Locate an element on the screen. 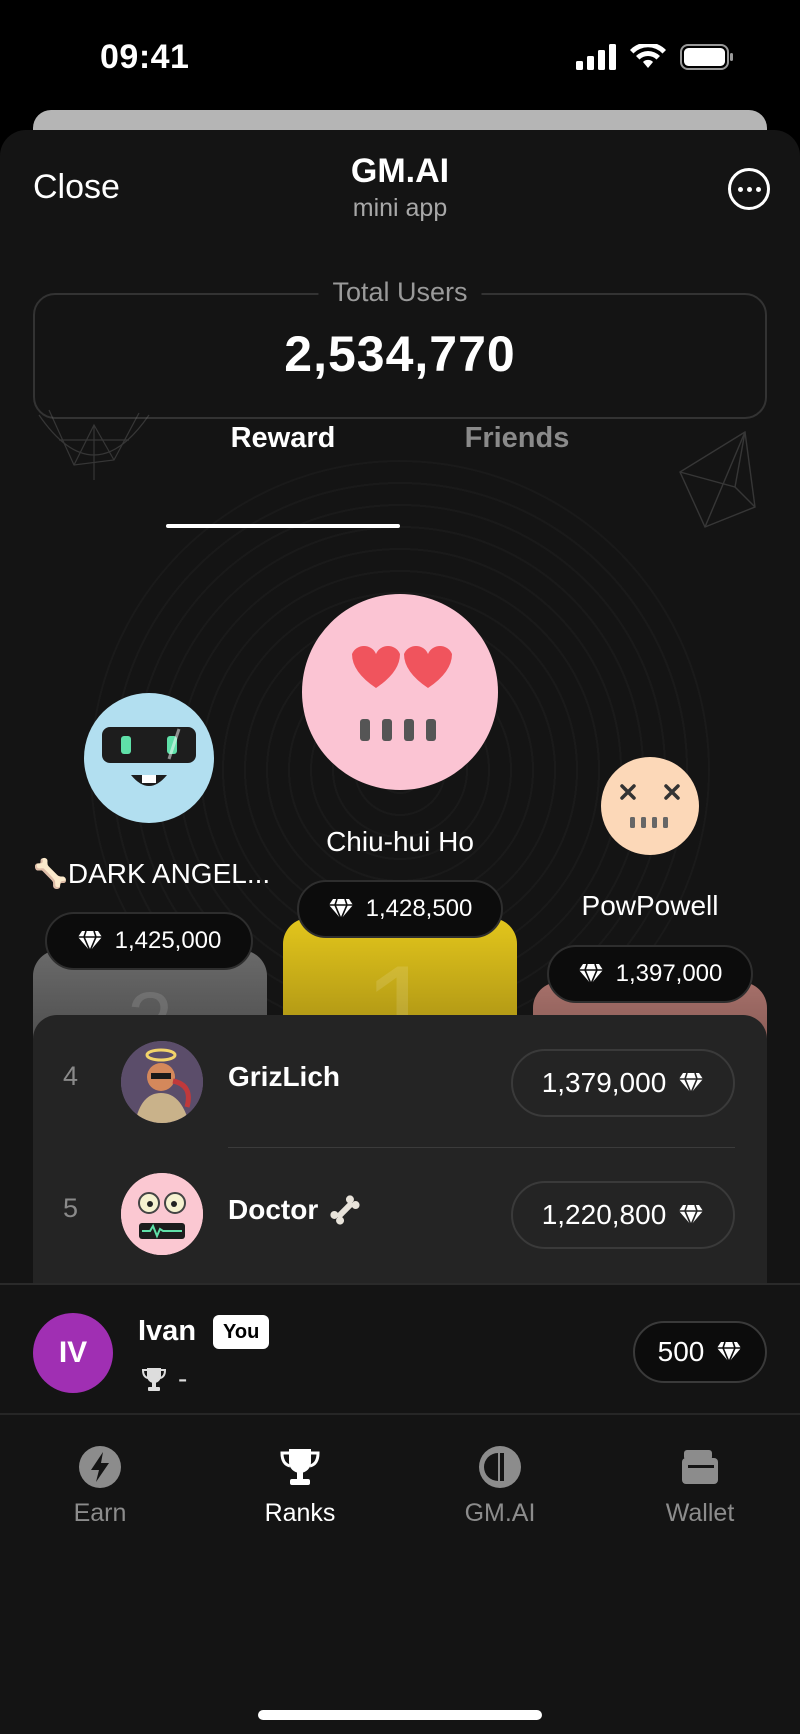 This screenshot has height=1734, width=800. bottom-tab-bar: Earn Ranks GM.AI Wallet is located at coordinates (400, 1508).